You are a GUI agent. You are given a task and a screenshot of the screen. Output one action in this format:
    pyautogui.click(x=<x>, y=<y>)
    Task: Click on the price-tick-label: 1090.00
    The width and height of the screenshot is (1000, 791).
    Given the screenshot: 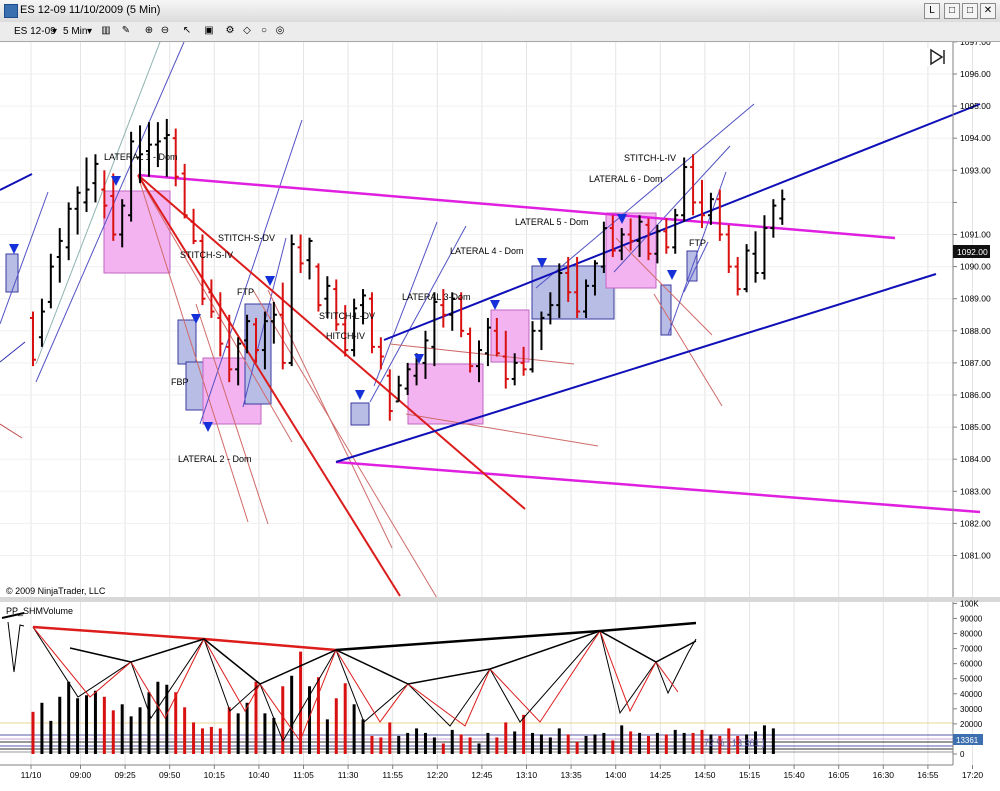 What is the action you would take?
    pyautogui.click(x=975, y=267)
    